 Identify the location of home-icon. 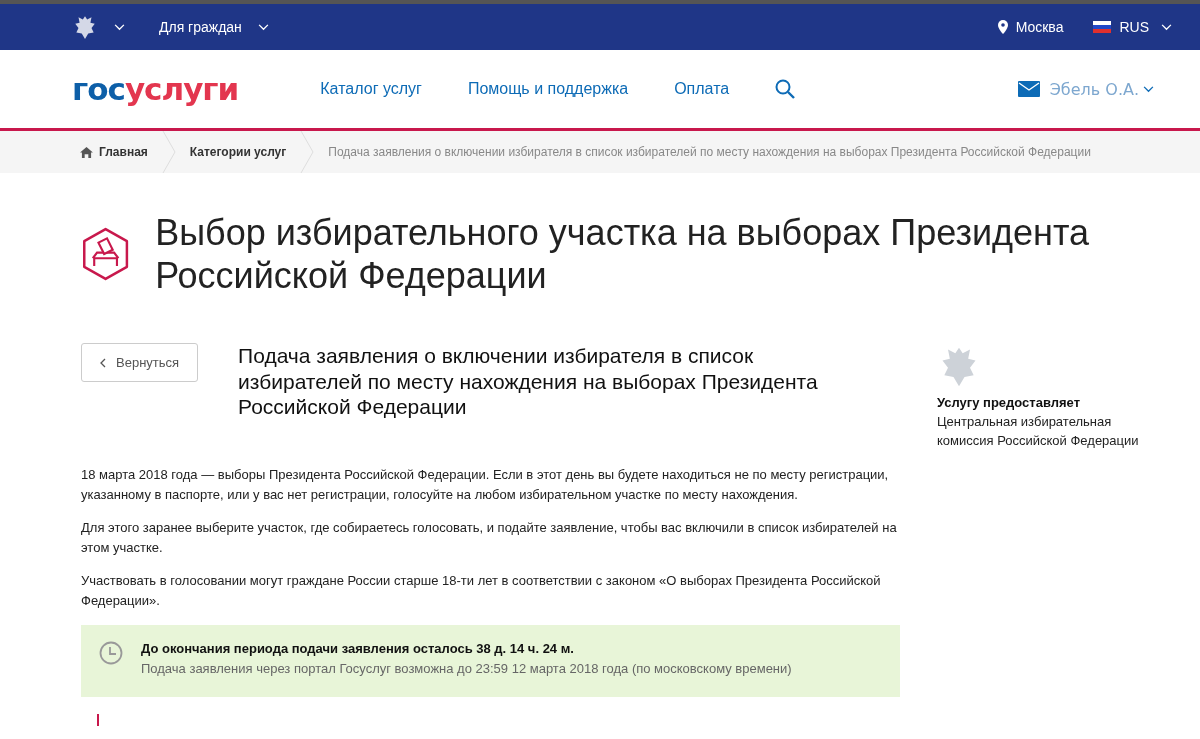
(86, 152).